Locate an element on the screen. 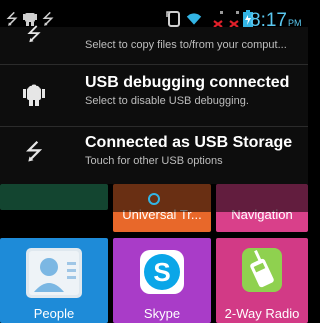 This screenshot has height=323, width=320. skype-tile: S Skype is located at coordinates (162, 280).